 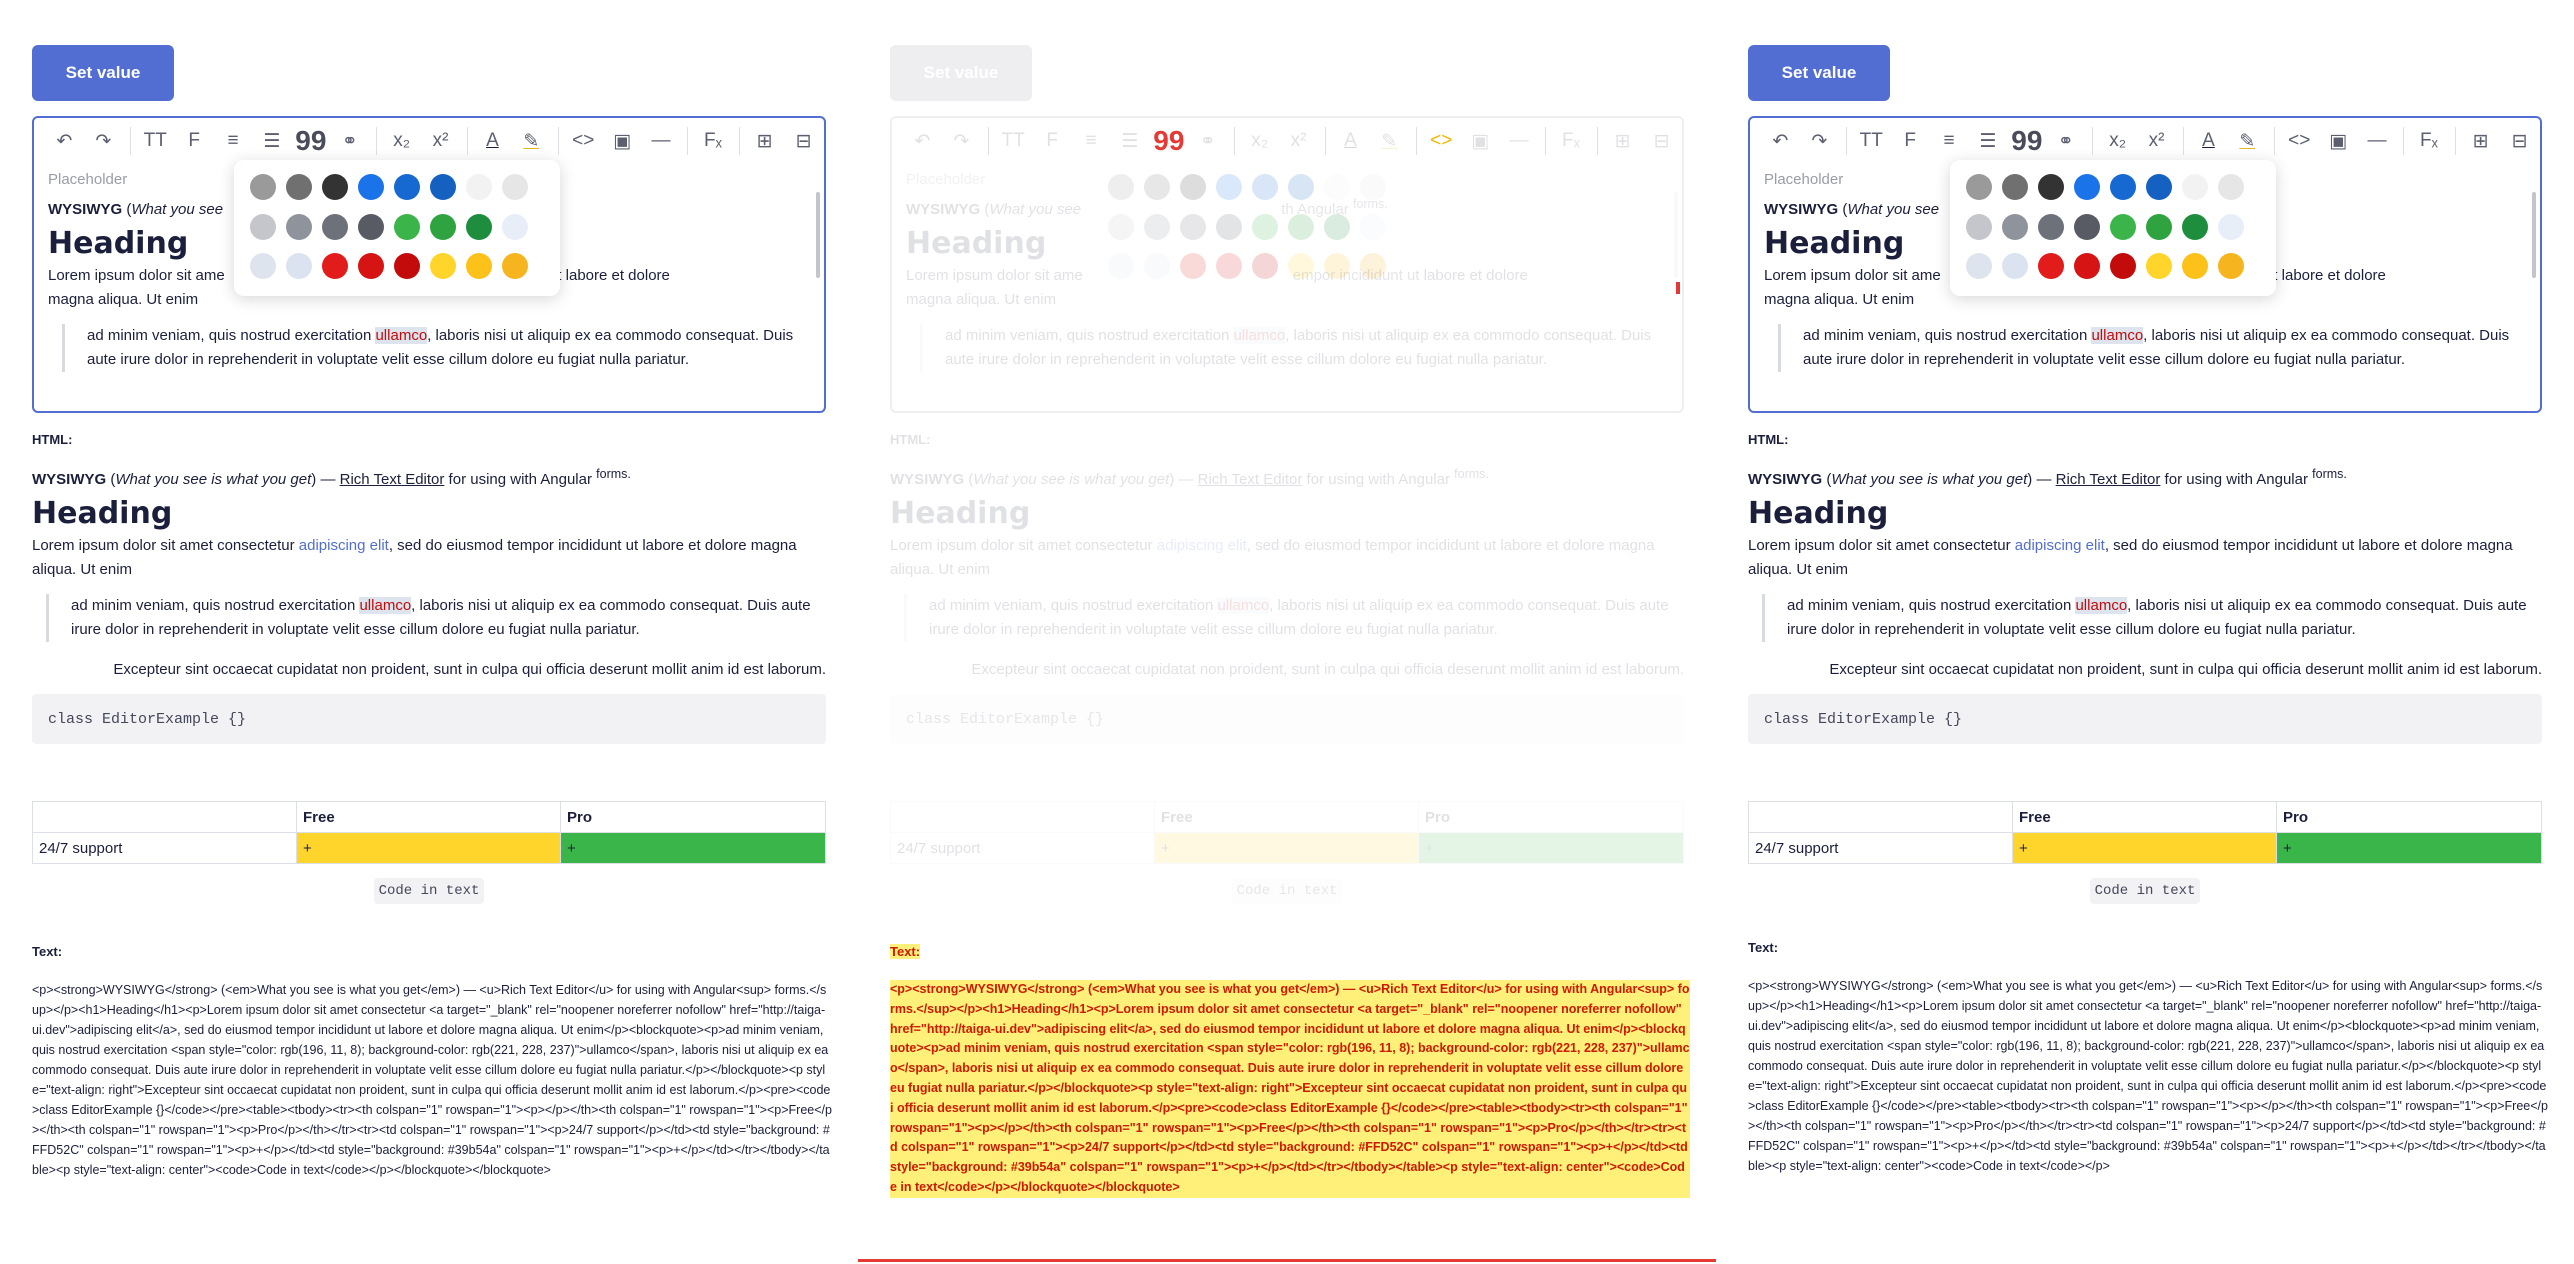 I want to click on font-color-icon: A, so click(x=492, y=141).